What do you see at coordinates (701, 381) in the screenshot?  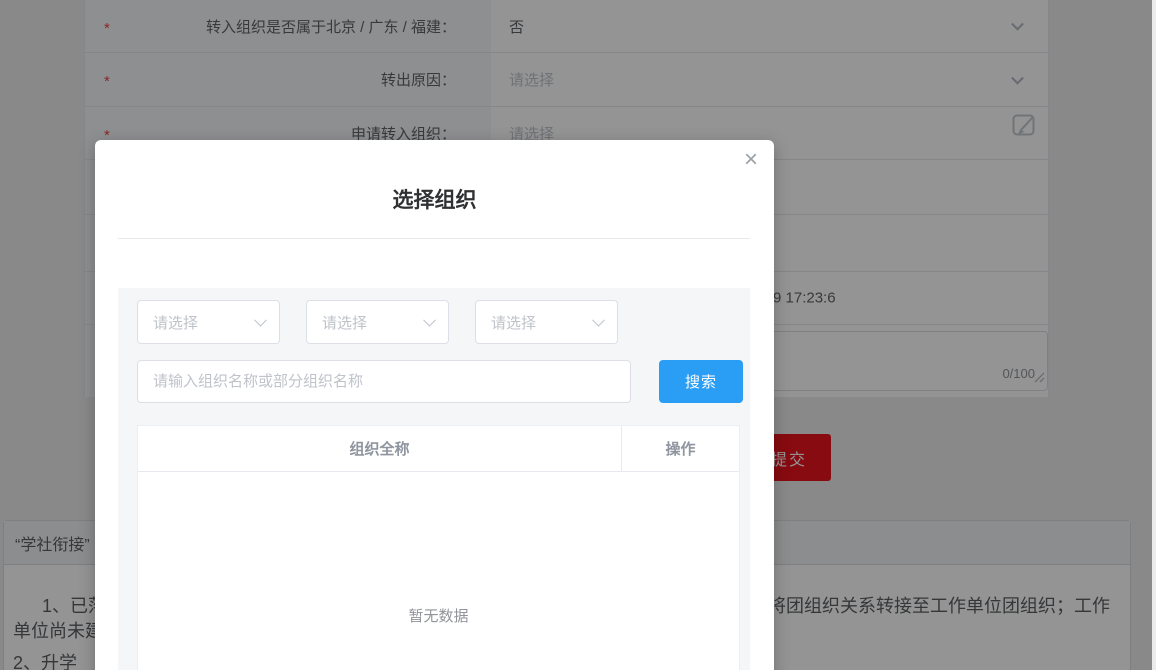 I see `search-button: 搜索` at bounding box center [701, 381].